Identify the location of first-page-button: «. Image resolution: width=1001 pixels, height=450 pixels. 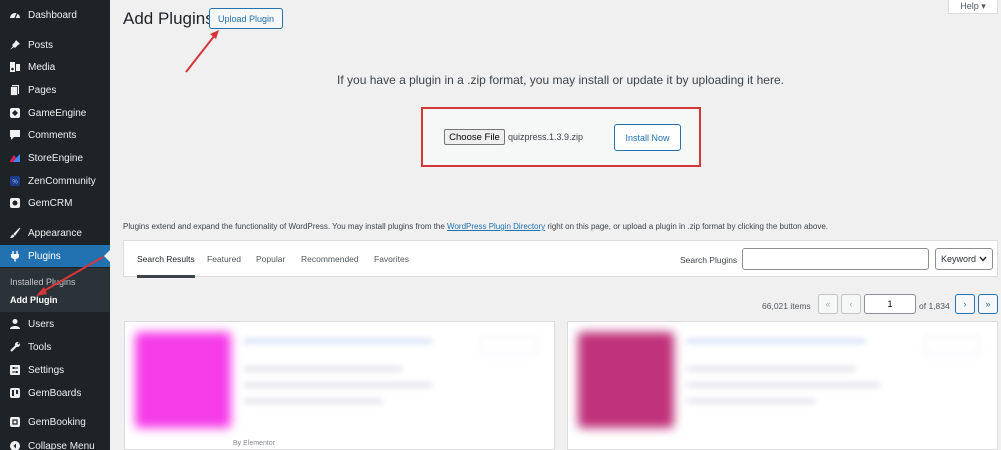
(828, 304).